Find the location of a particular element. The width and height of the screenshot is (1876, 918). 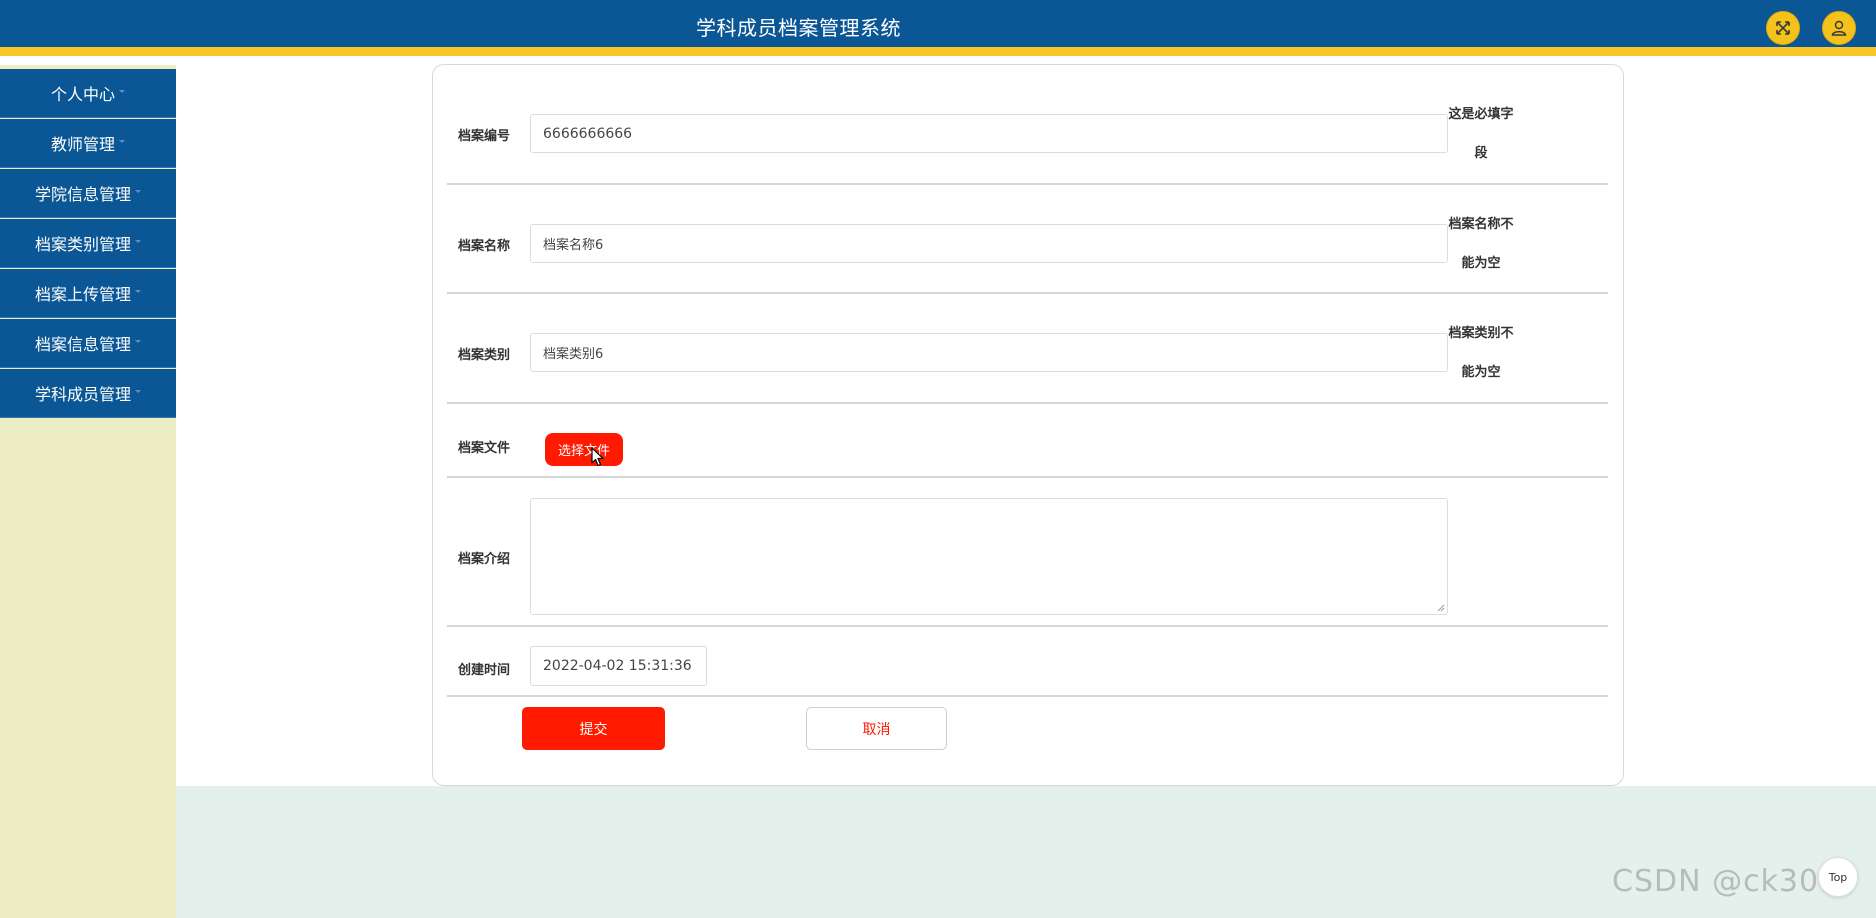

user-icon is located at coordinates (1839, 28).